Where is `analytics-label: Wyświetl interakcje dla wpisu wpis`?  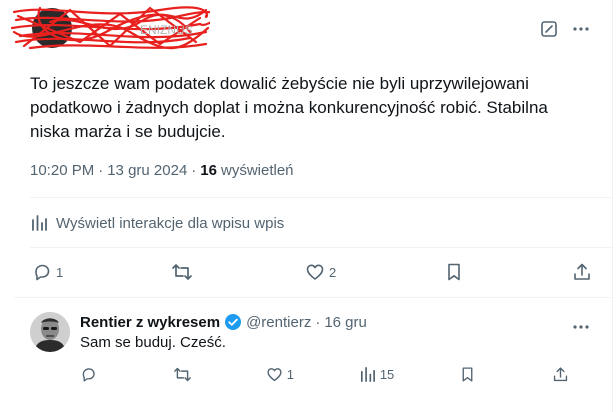
analytics-label: Wyświetl interakcje dla wpisu wpis is located at coordinates (170, 223).